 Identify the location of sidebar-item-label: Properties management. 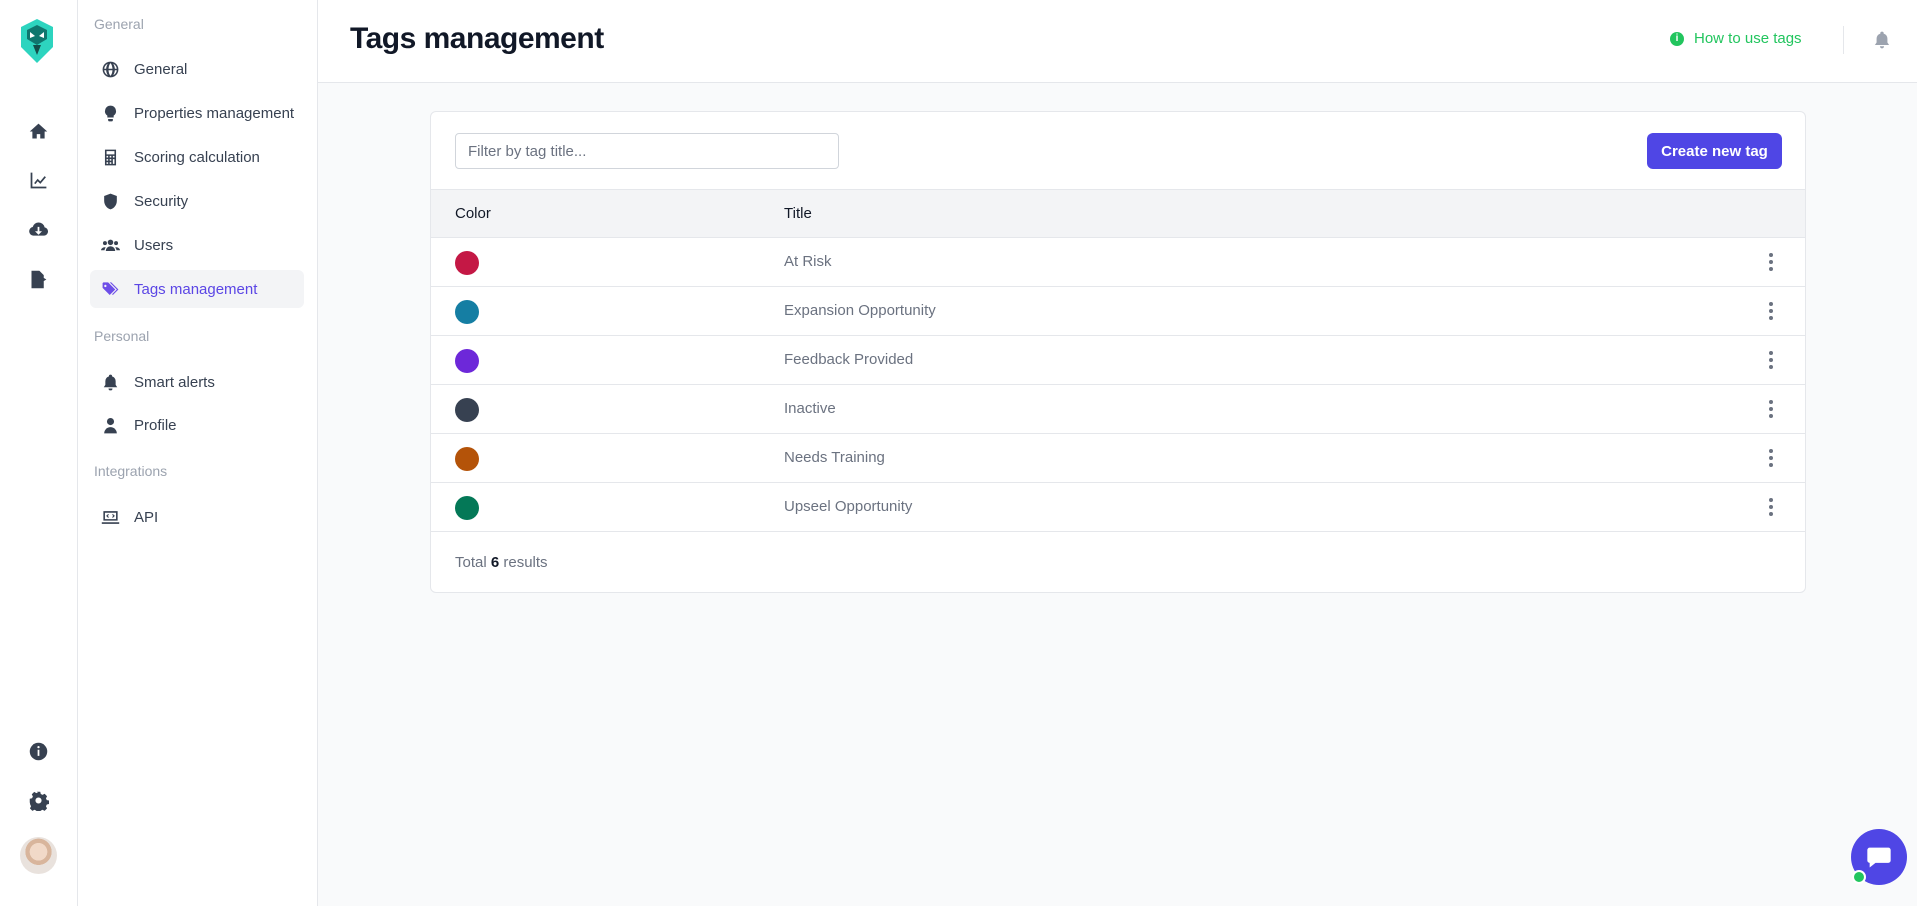
(214, 113).